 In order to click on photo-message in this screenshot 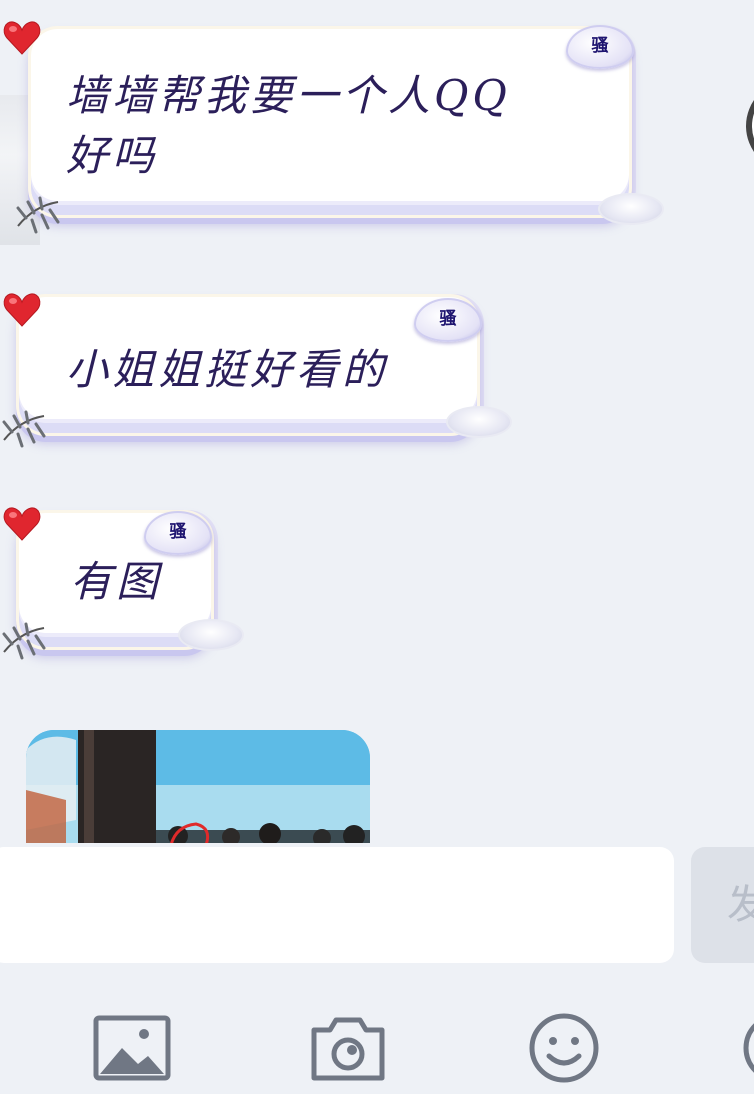, I will do `click(198, 787)`.